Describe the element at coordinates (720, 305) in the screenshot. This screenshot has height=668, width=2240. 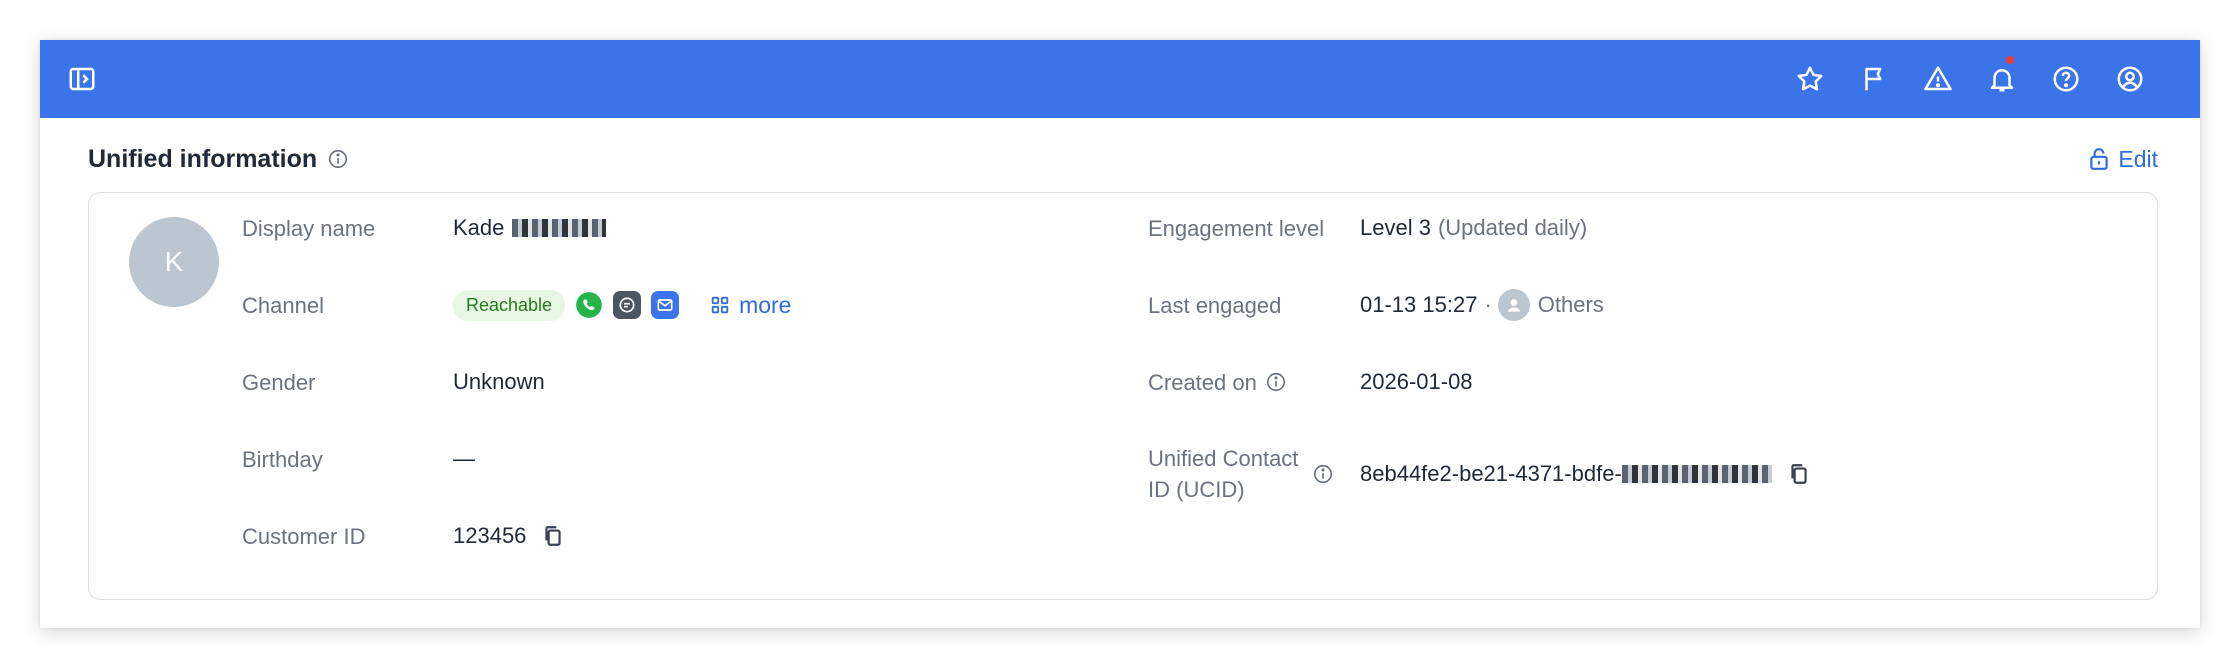
I see `apps-grid-icon` at that location.